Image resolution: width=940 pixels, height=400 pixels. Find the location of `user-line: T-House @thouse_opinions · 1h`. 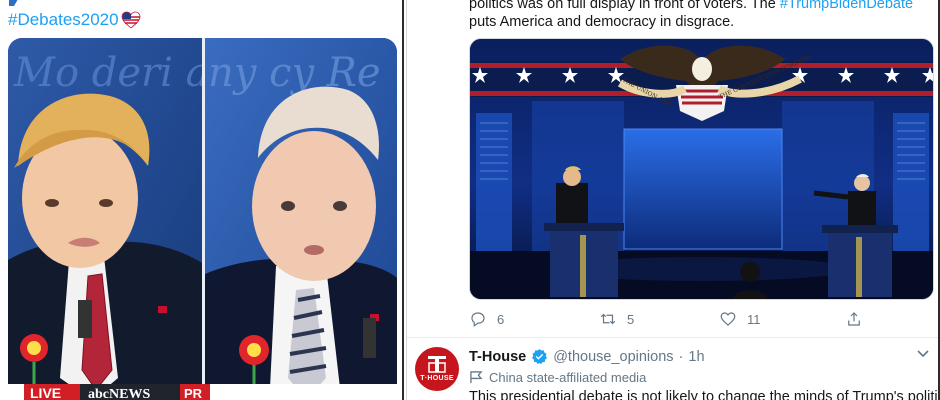

user-line: T-House @thouse_opinions · 1h is located at coordinates (587, 356).